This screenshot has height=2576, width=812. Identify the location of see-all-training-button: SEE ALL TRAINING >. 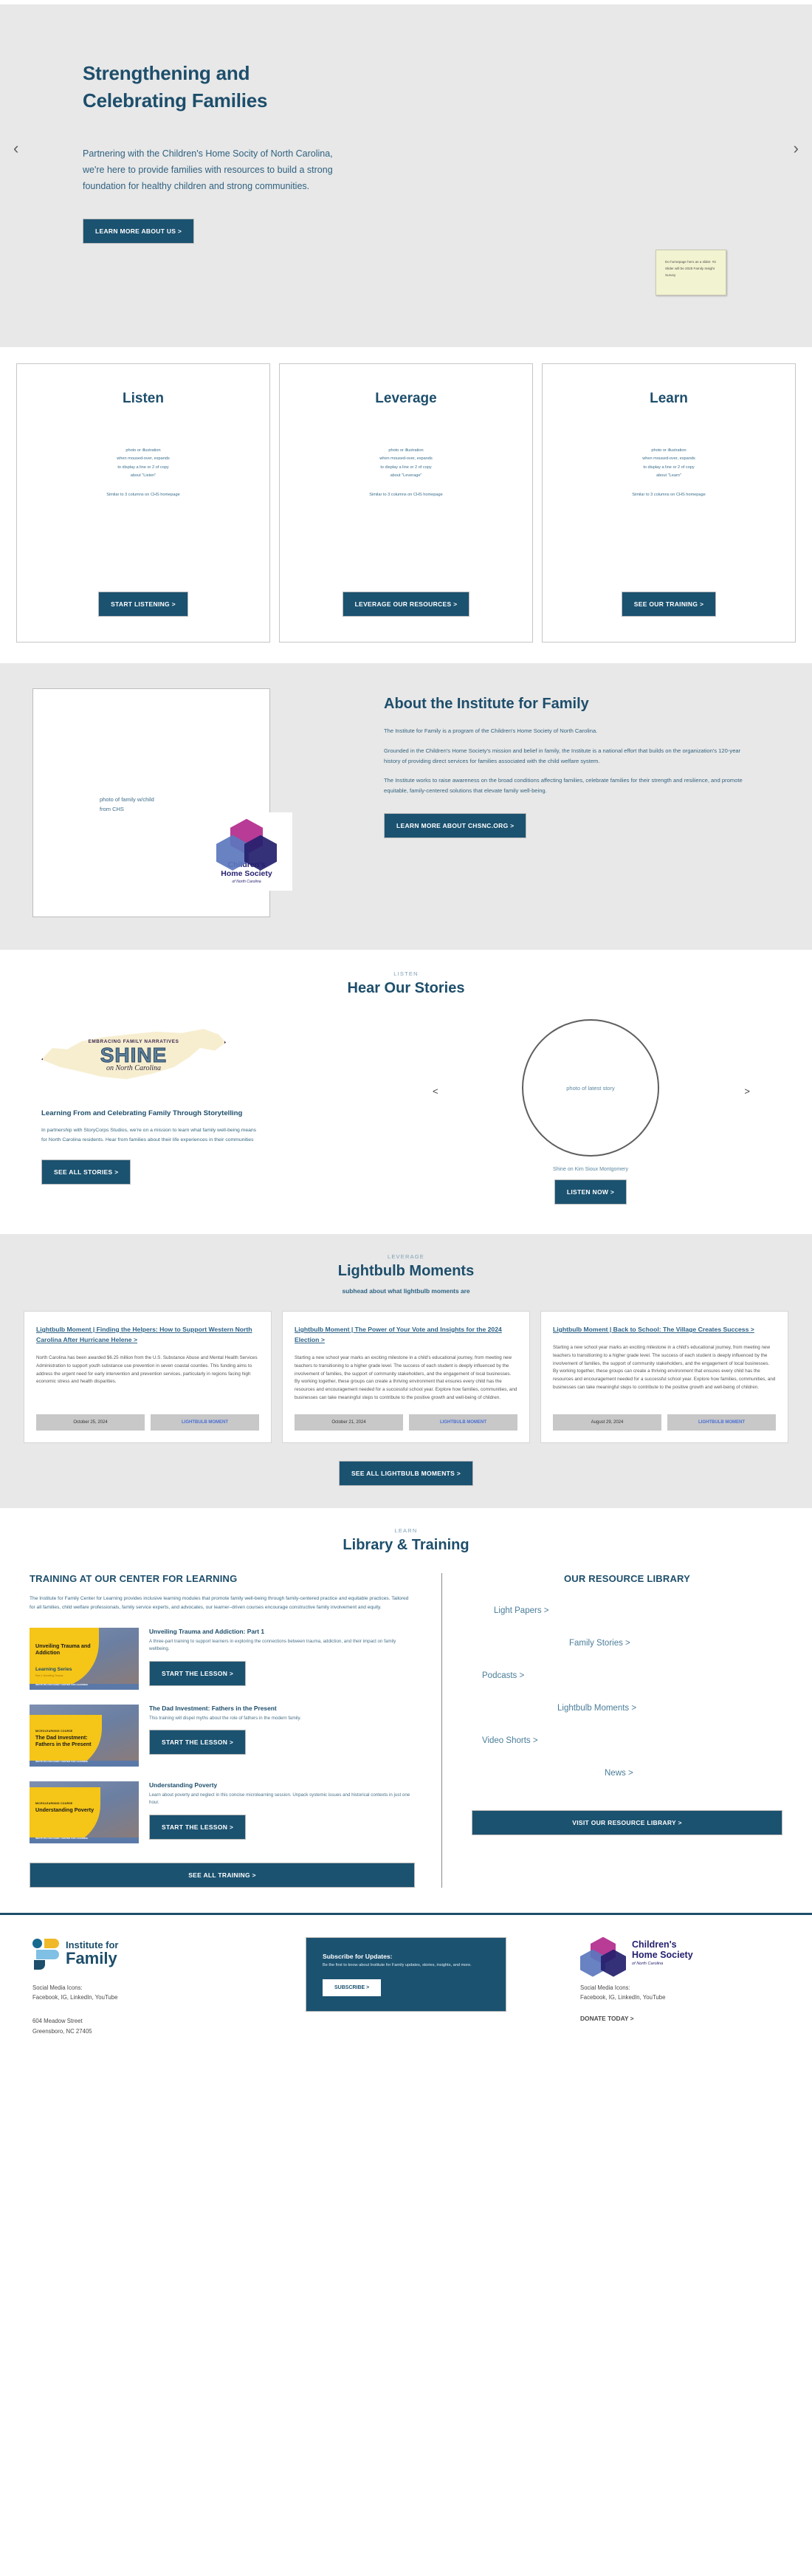
(222, 1875).